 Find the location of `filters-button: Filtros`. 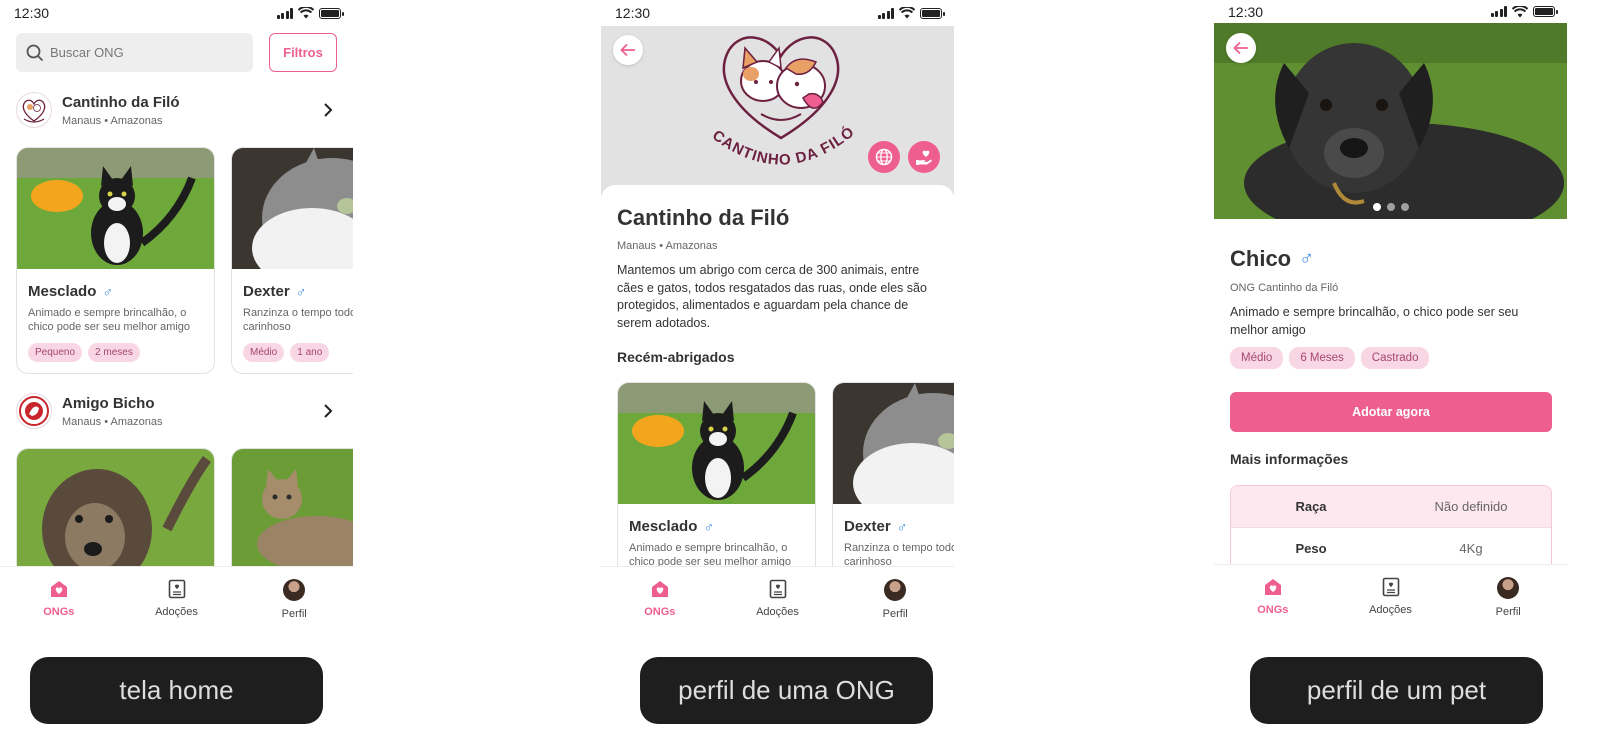

filters-button: Filtros is located at coordinates (303, 52).